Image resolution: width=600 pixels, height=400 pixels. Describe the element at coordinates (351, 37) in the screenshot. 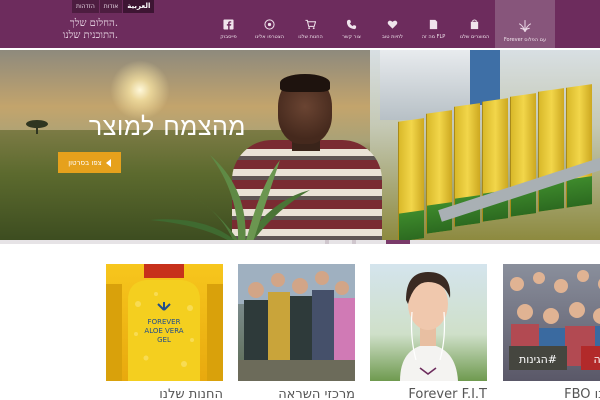

I see `nav-label: צור קשר` at that location.